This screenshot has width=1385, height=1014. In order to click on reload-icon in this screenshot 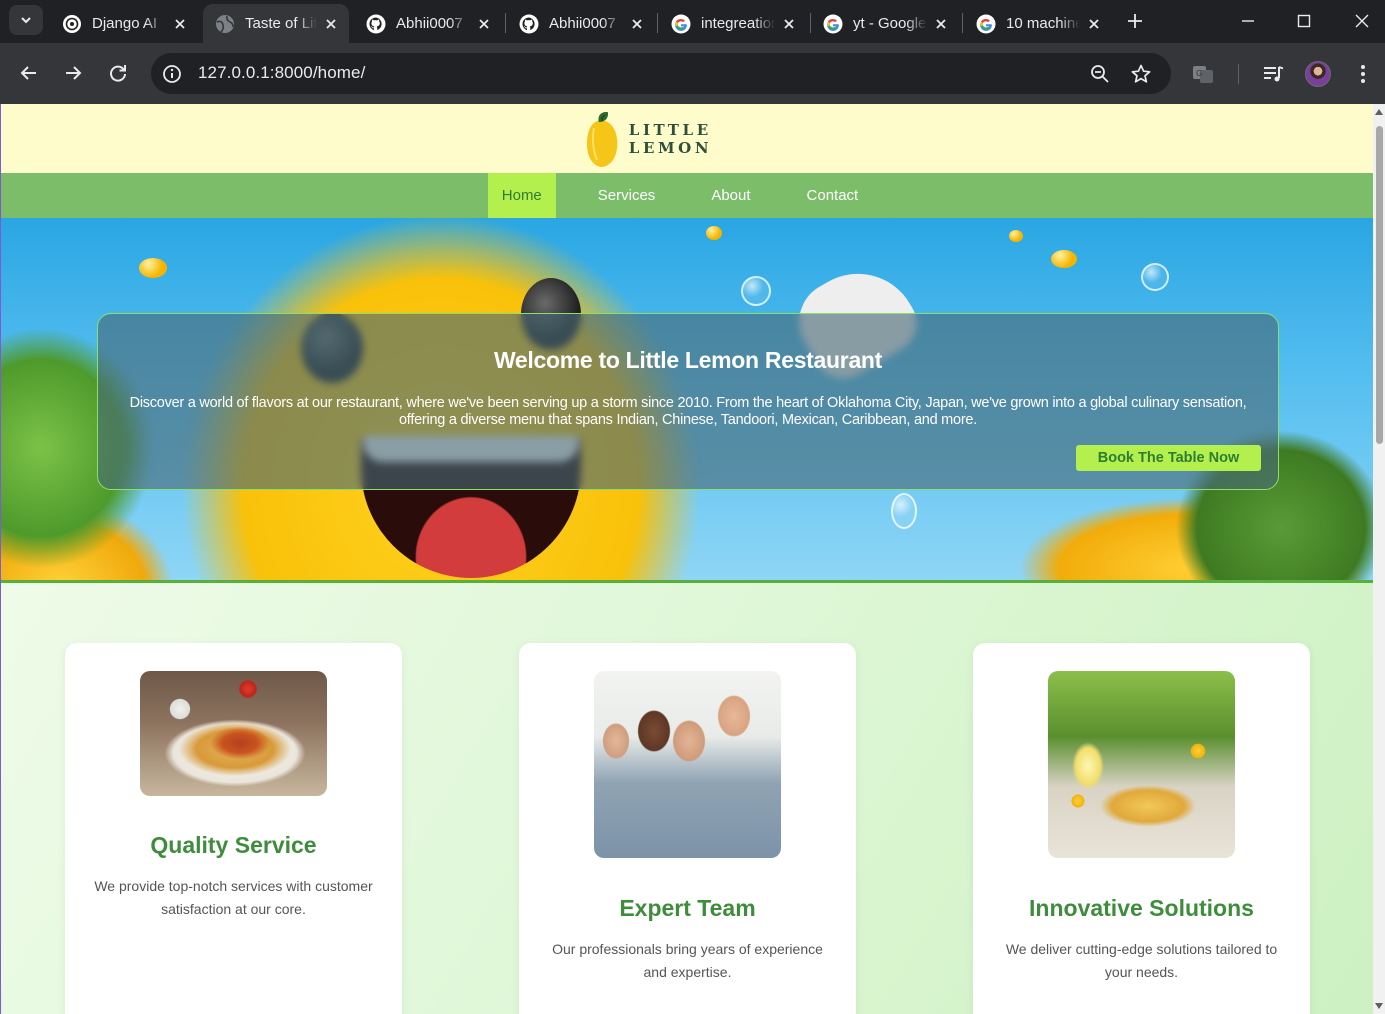, I will do `click(118, 73)`.